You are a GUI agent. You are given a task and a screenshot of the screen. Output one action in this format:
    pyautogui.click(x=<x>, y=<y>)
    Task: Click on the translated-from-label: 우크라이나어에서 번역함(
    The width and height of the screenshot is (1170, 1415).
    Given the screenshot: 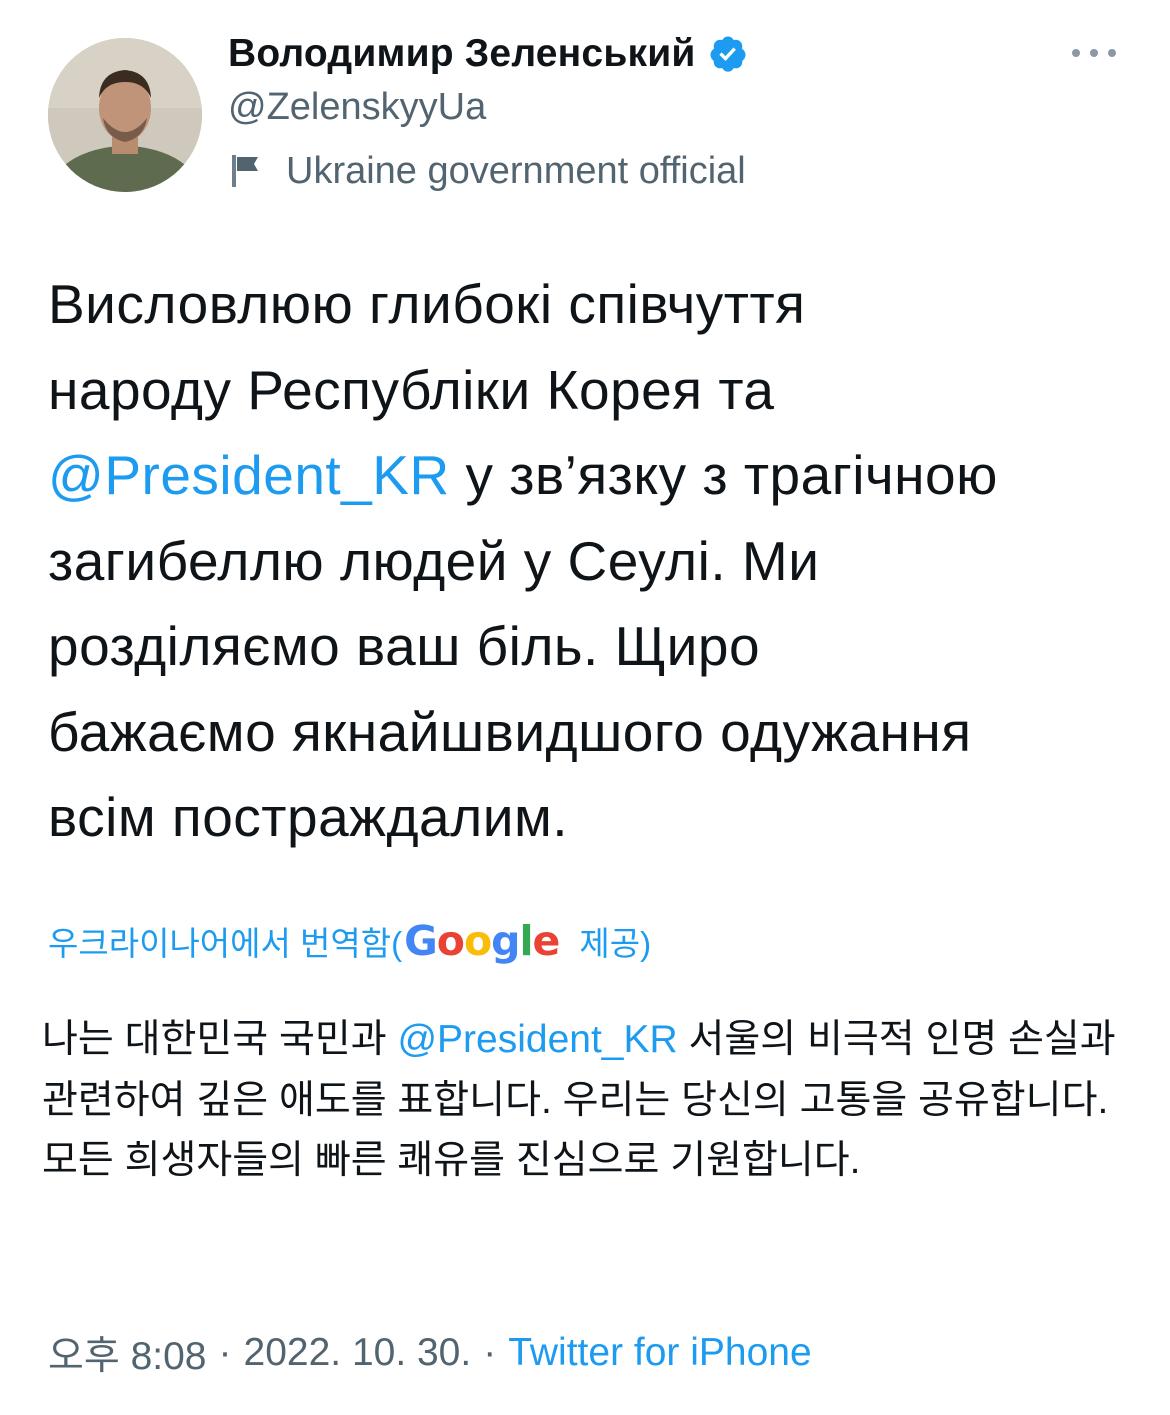 What is the action you would take?
    pyautogui.click(x=225, y=943)
    